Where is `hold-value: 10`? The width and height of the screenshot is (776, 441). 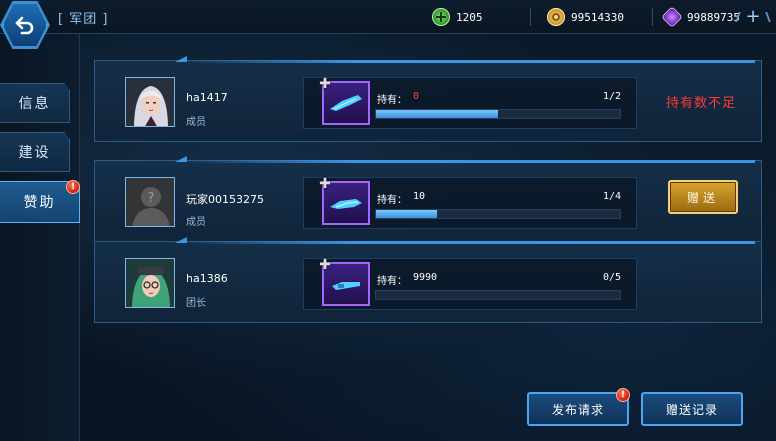 hold-value: 10 is located at coordinates (419, 196).